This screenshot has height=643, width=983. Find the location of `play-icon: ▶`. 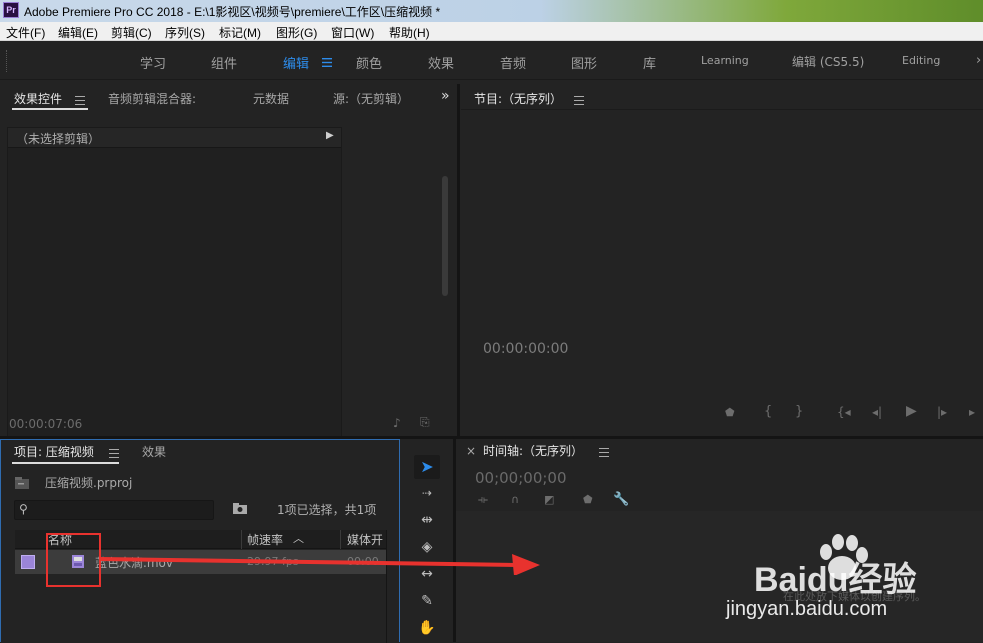

play-icon: ▶ is located at coordinates (911, 411).